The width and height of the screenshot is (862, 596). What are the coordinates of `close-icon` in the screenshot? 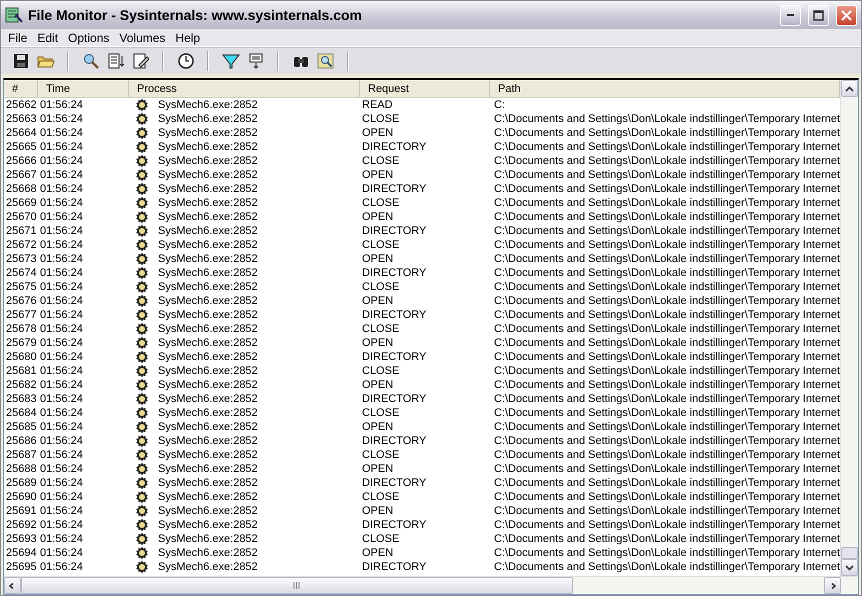 It's located at (846, 15).